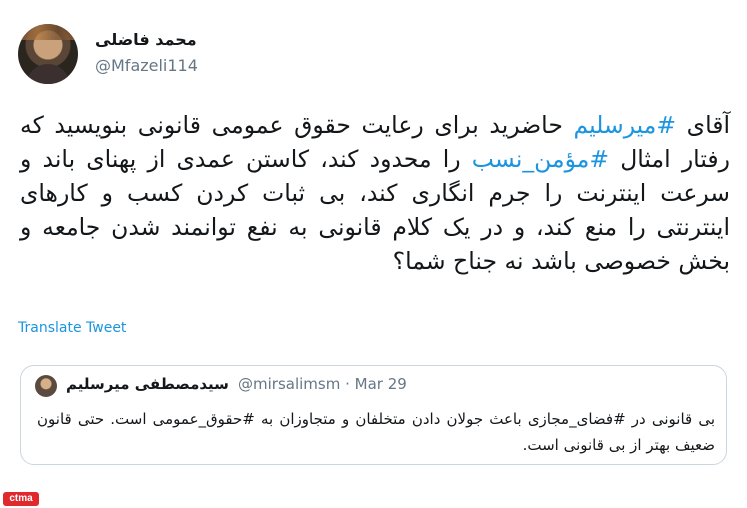 The width and height of the screenshot is (747, 508). Describe the element at coordinates (322, 384) in the screenshot. I see `quoted-author-meta: @mirsalimsm · Mar 29` at that location.